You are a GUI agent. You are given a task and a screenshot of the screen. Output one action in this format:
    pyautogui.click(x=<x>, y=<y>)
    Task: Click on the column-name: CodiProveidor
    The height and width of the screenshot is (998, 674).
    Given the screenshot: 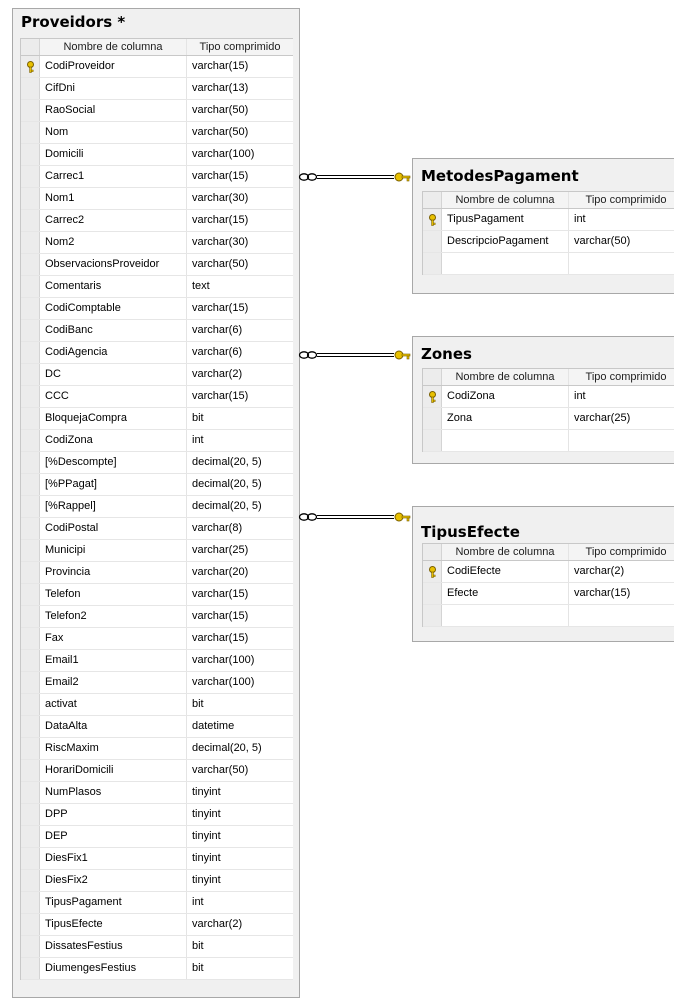 What is the action you would take?
    pyautogui.click(x=113, y=66)
    